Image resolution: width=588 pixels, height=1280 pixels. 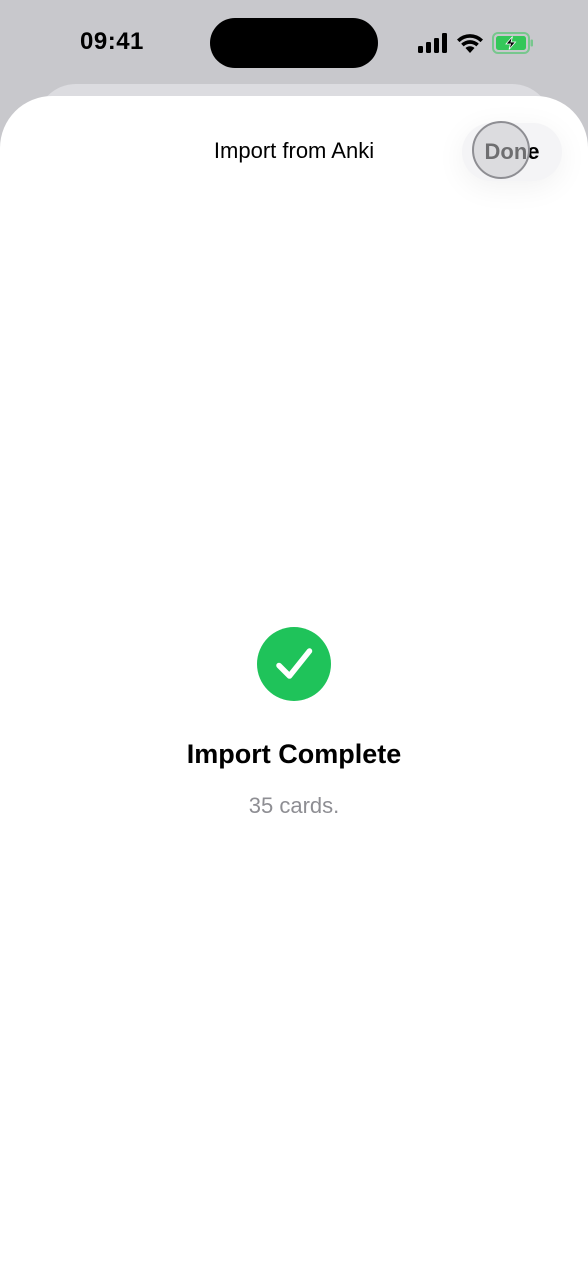 I want to click on status-icons, so click(x=476, y=43).